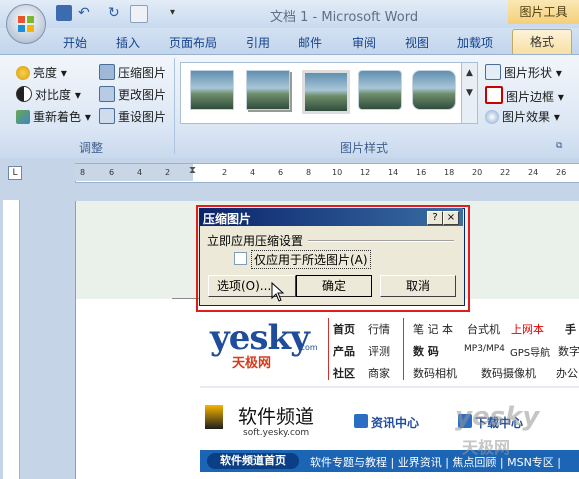 This screenshot has height=479, width=579. I want to click on nav-link: MP3/MP4, so click(484, 349).